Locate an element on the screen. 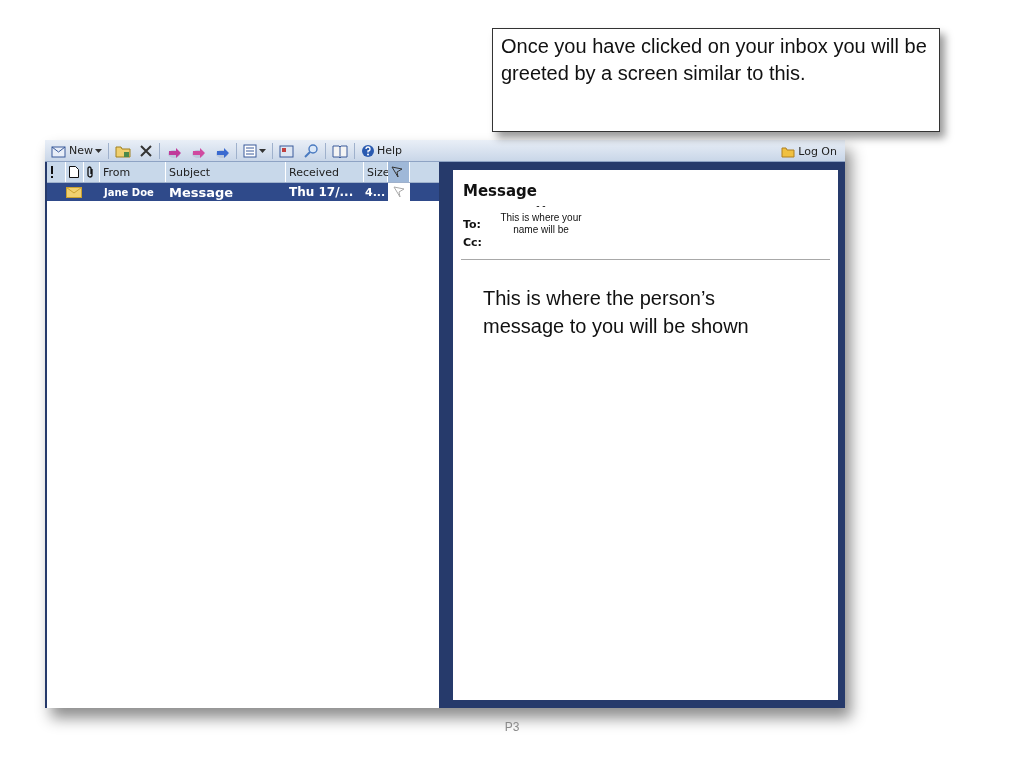  callout: Once you have clicked on your inbox you will be greeted by a screen similar to this. is located at coordinates (716, 80).